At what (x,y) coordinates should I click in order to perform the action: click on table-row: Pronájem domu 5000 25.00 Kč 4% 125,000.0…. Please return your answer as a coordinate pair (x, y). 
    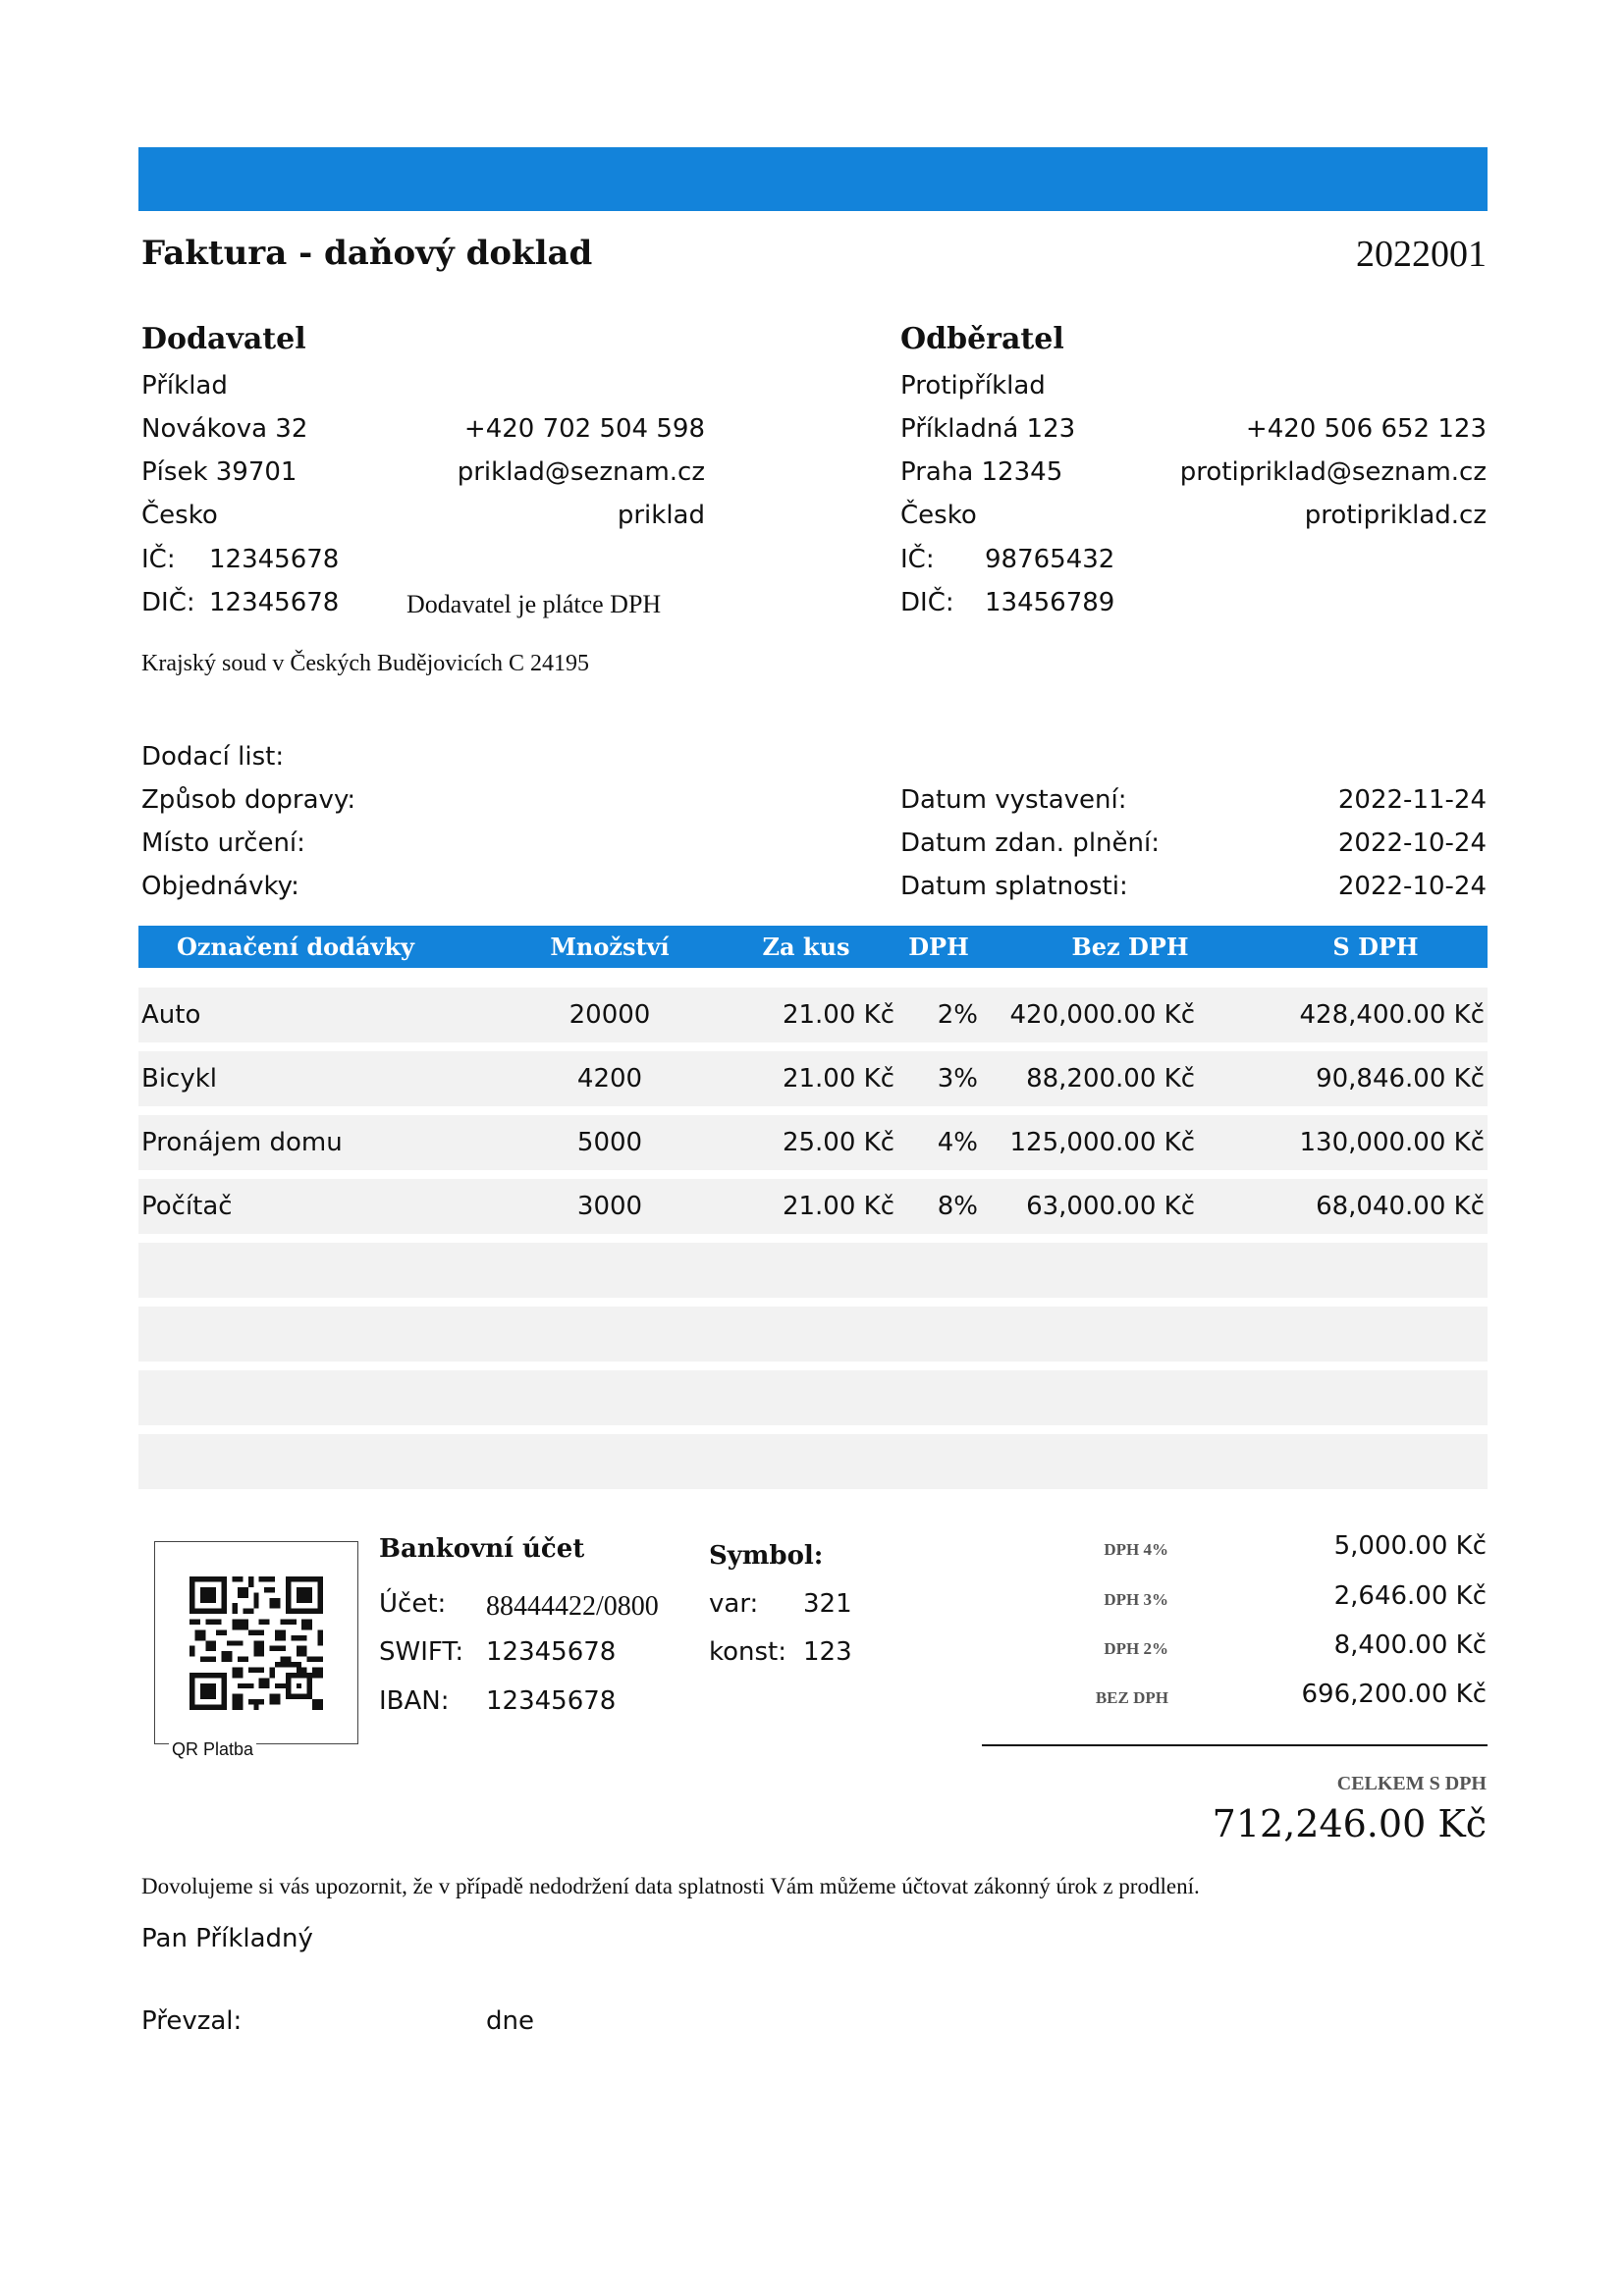
    Looking at the image, I should click on (813, 1142).